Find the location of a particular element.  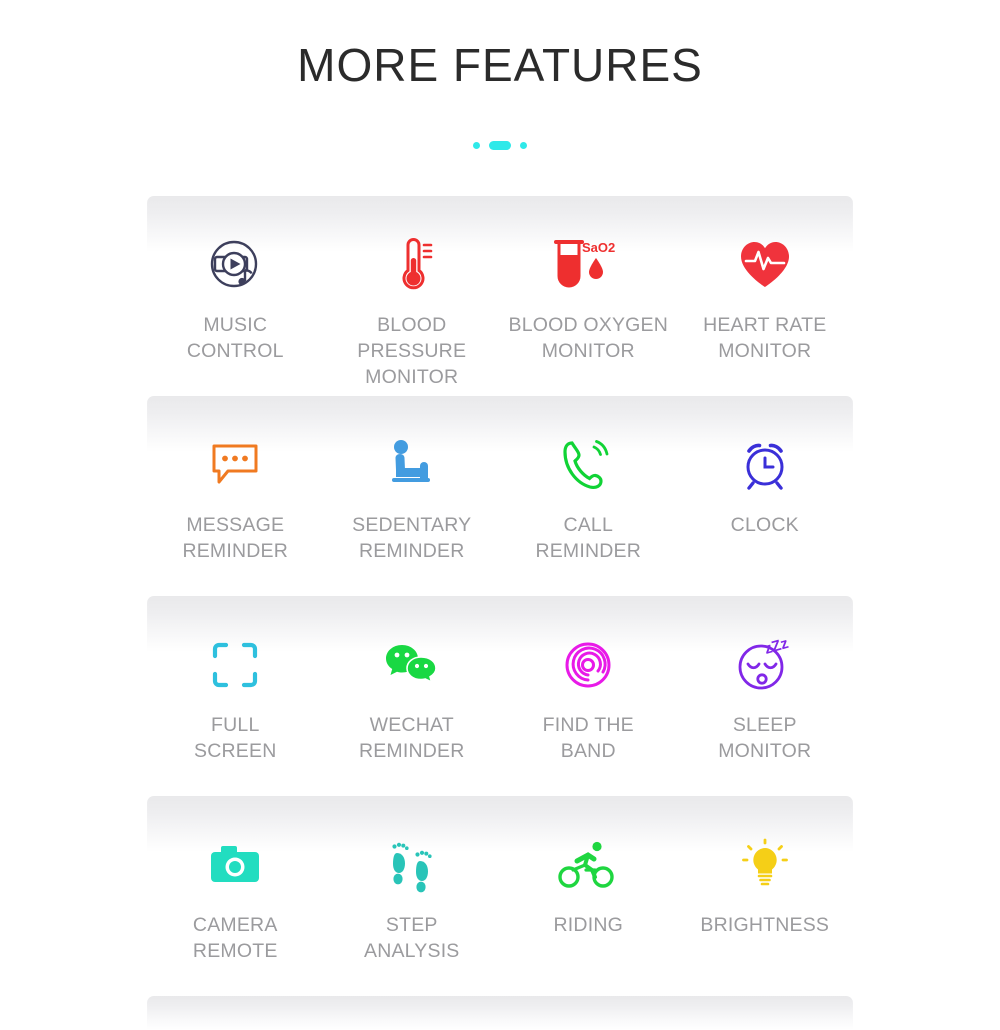

feature-cell-blood-oxygen-monitor: SaO2 BLOOD OXYGEN MONITOR is located at coordinates (588, 299).